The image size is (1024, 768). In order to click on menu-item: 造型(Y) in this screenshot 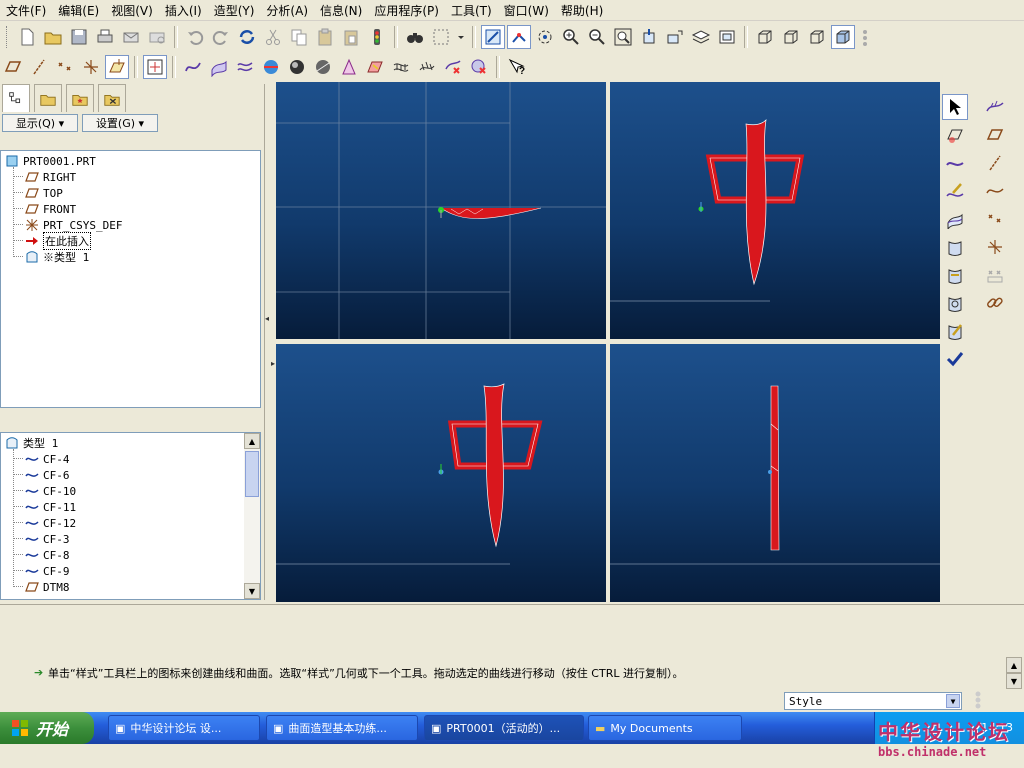, I will do `click(234, 10)`.